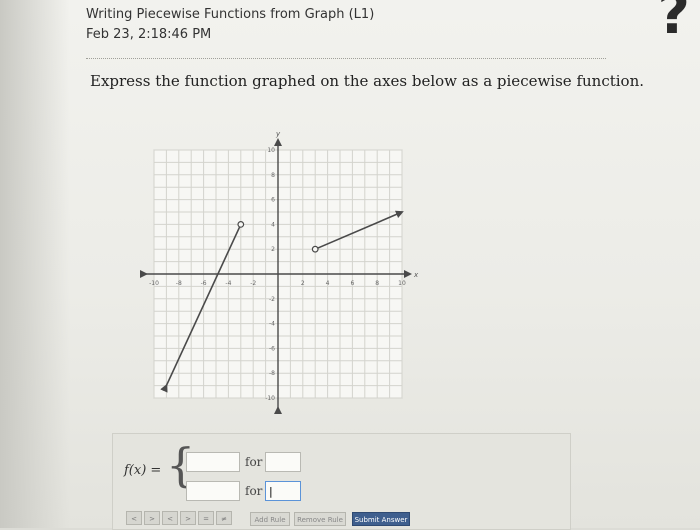 This screenshot has width=700, height=530. Describe the element at coordinates (283, 491) in the screenshot. I see `piece-2-condition-input` at that location.